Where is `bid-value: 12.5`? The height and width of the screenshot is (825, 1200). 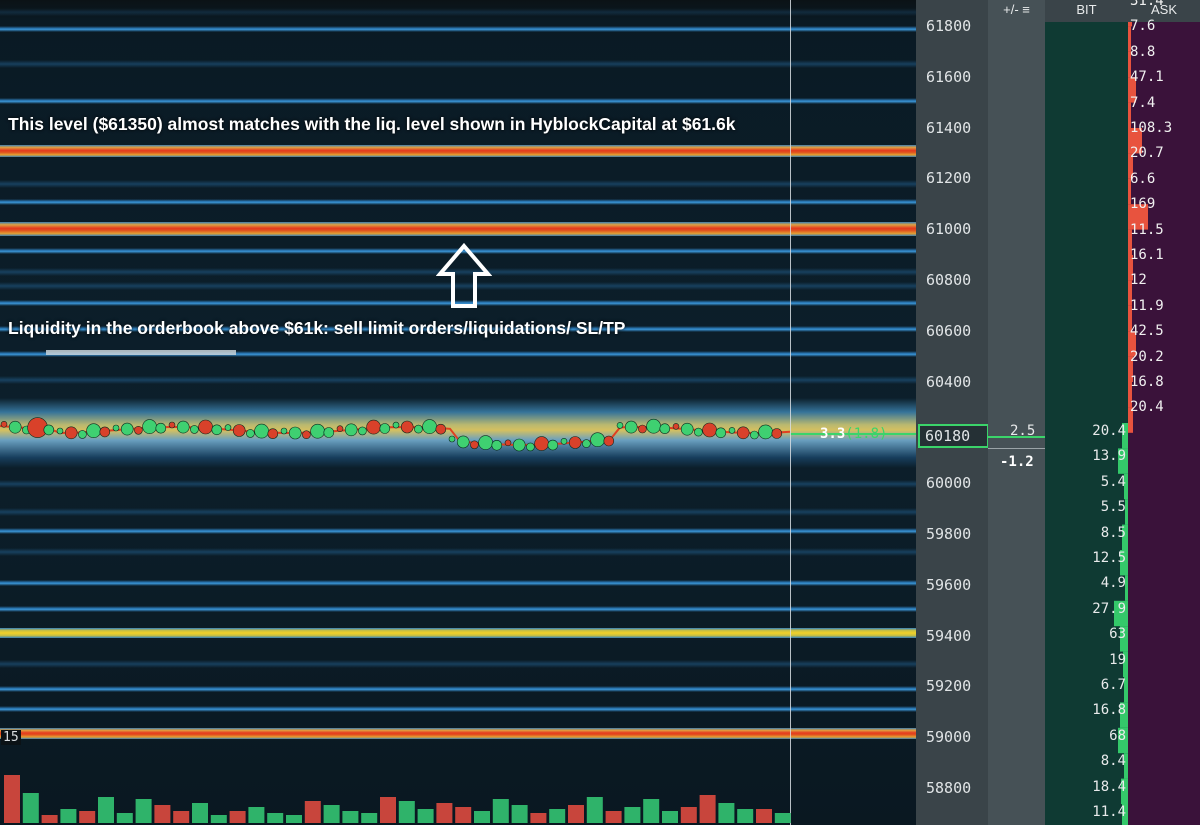 bid-value: 12.5 is located at coordinates (1109, 558).